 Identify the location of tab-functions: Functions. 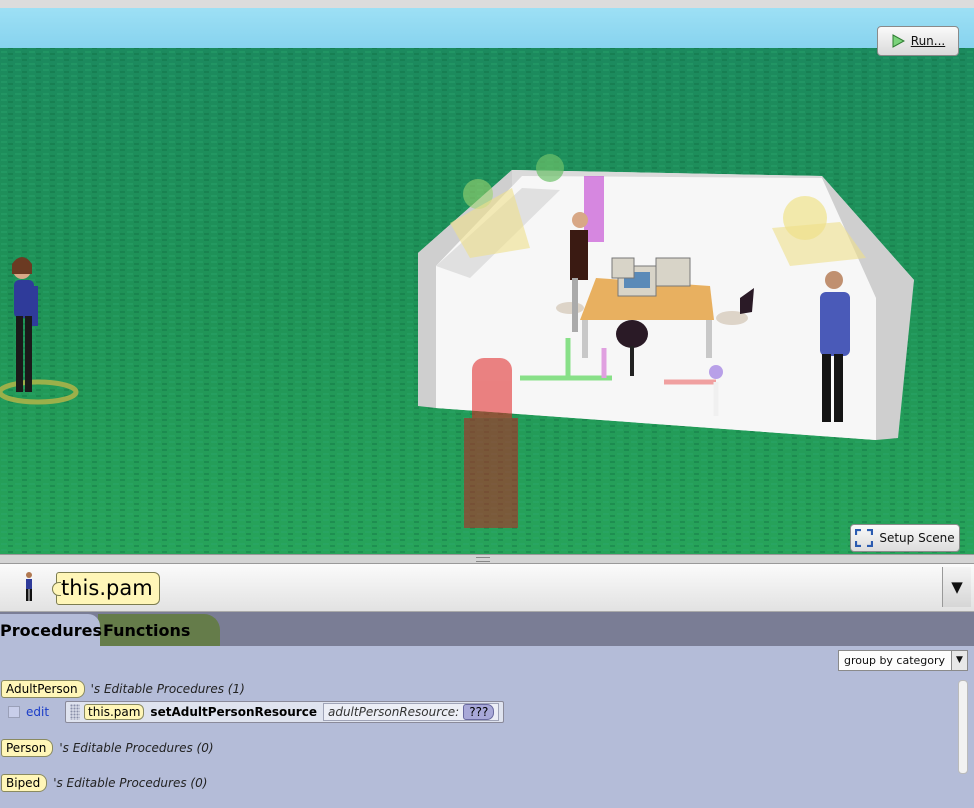
(159, 630).